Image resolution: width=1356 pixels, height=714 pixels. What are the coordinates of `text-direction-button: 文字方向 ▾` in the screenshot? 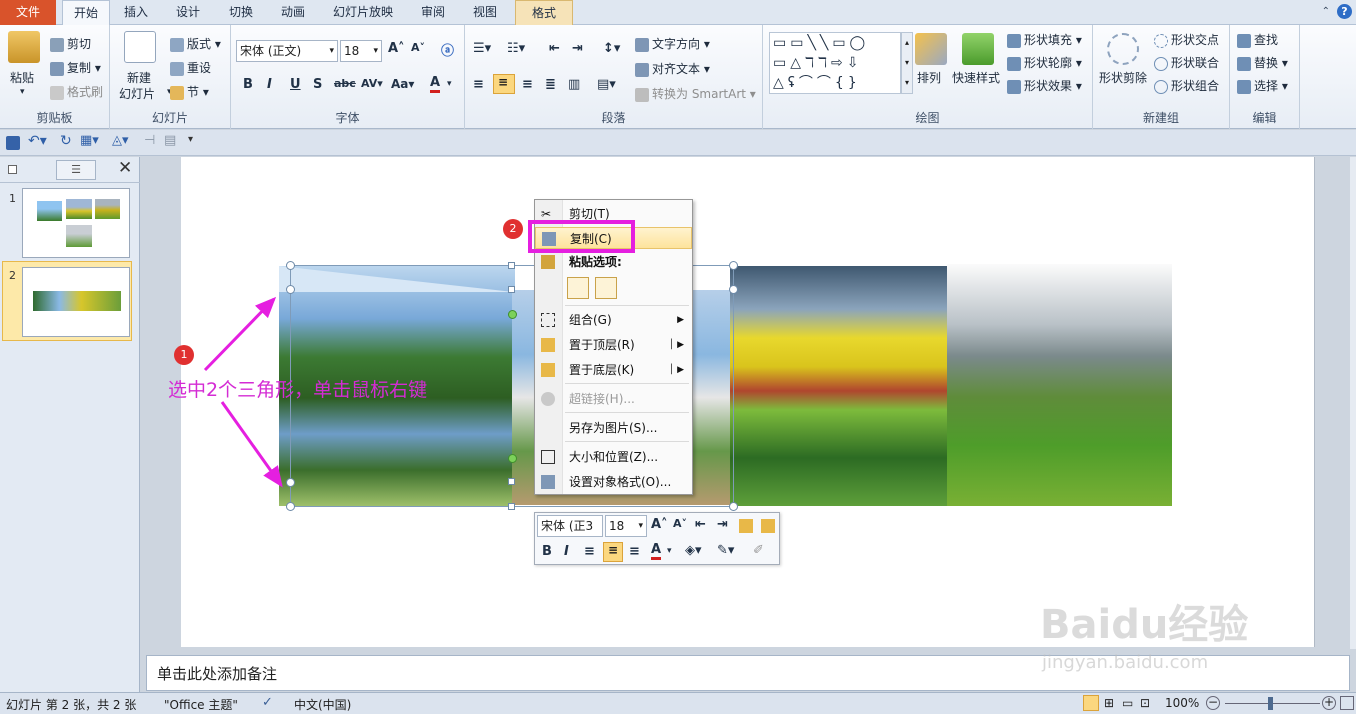 It's located at (672, 43).